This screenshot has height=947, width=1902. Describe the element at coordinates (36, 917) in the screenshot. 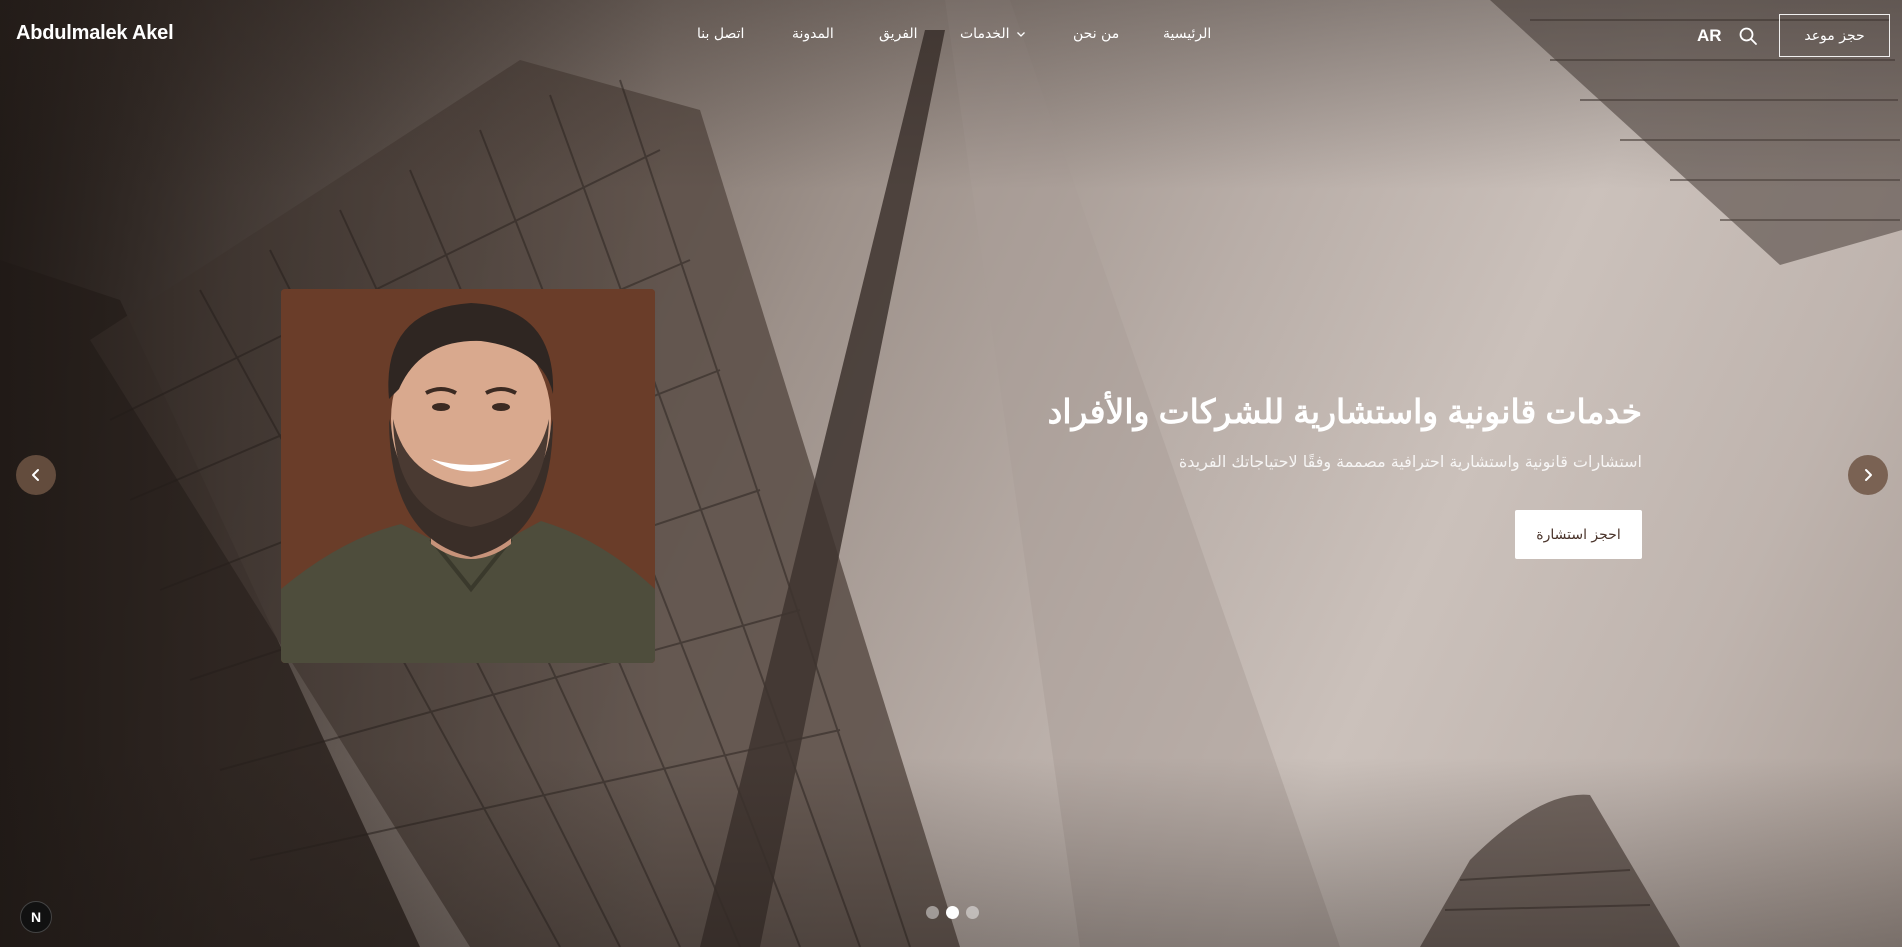

I see `nextjs-badge: N` at that location.